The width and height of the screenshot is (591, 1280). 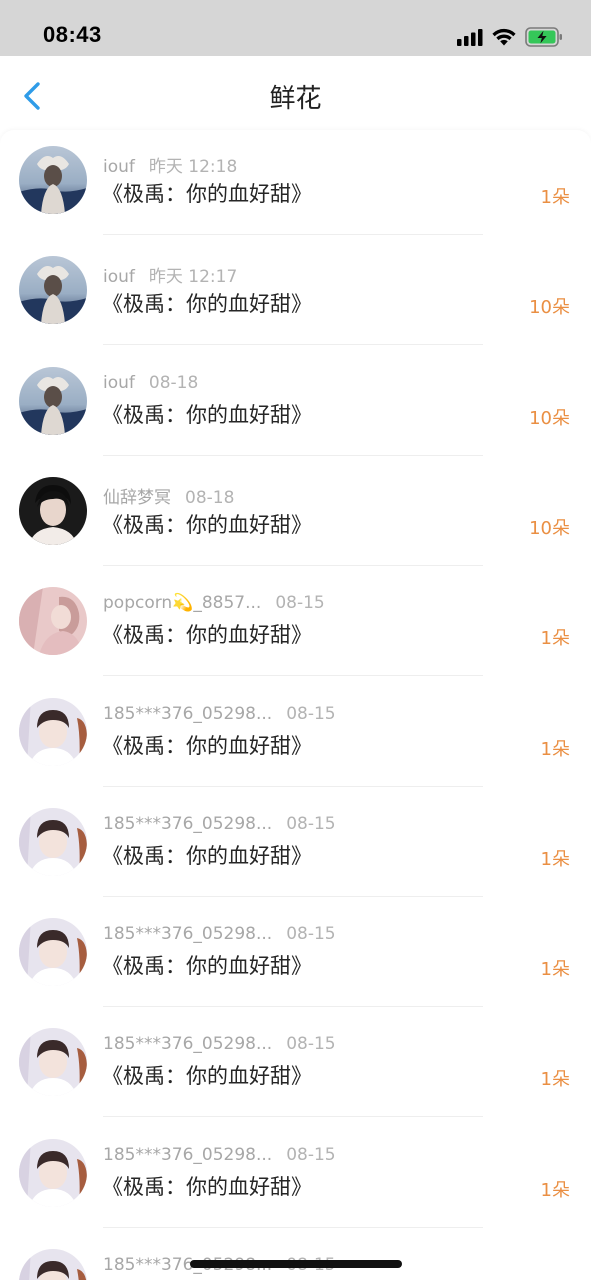 I want to click on status-time: 08:43, so click(x=72, y=34).